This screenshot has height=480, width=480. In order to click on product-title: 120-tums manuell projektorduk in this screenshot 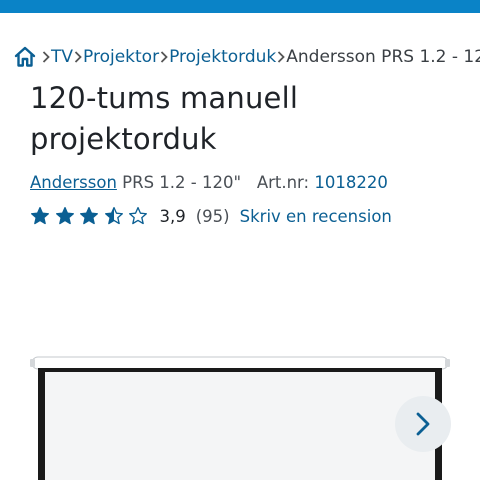, I will do `click(164, 118)`.